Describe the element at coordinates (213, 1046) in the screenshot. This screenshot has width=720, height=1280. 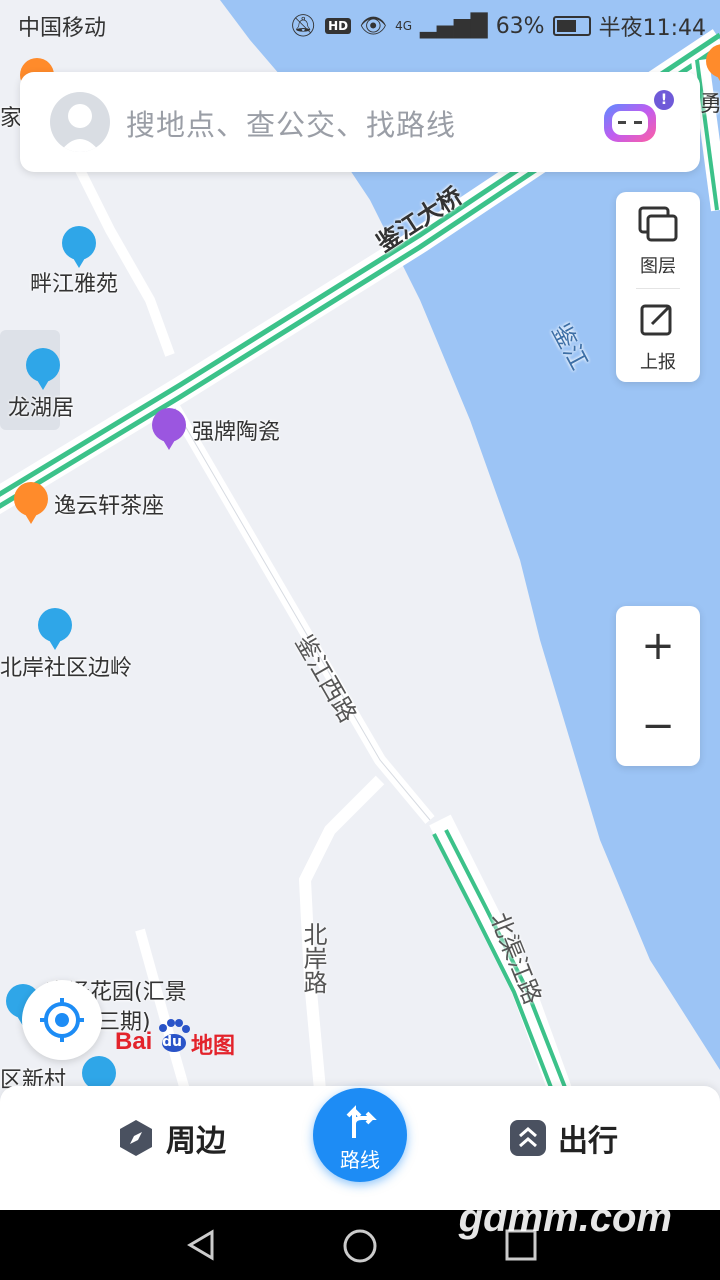
I see `logo-text: 地图` at that location.